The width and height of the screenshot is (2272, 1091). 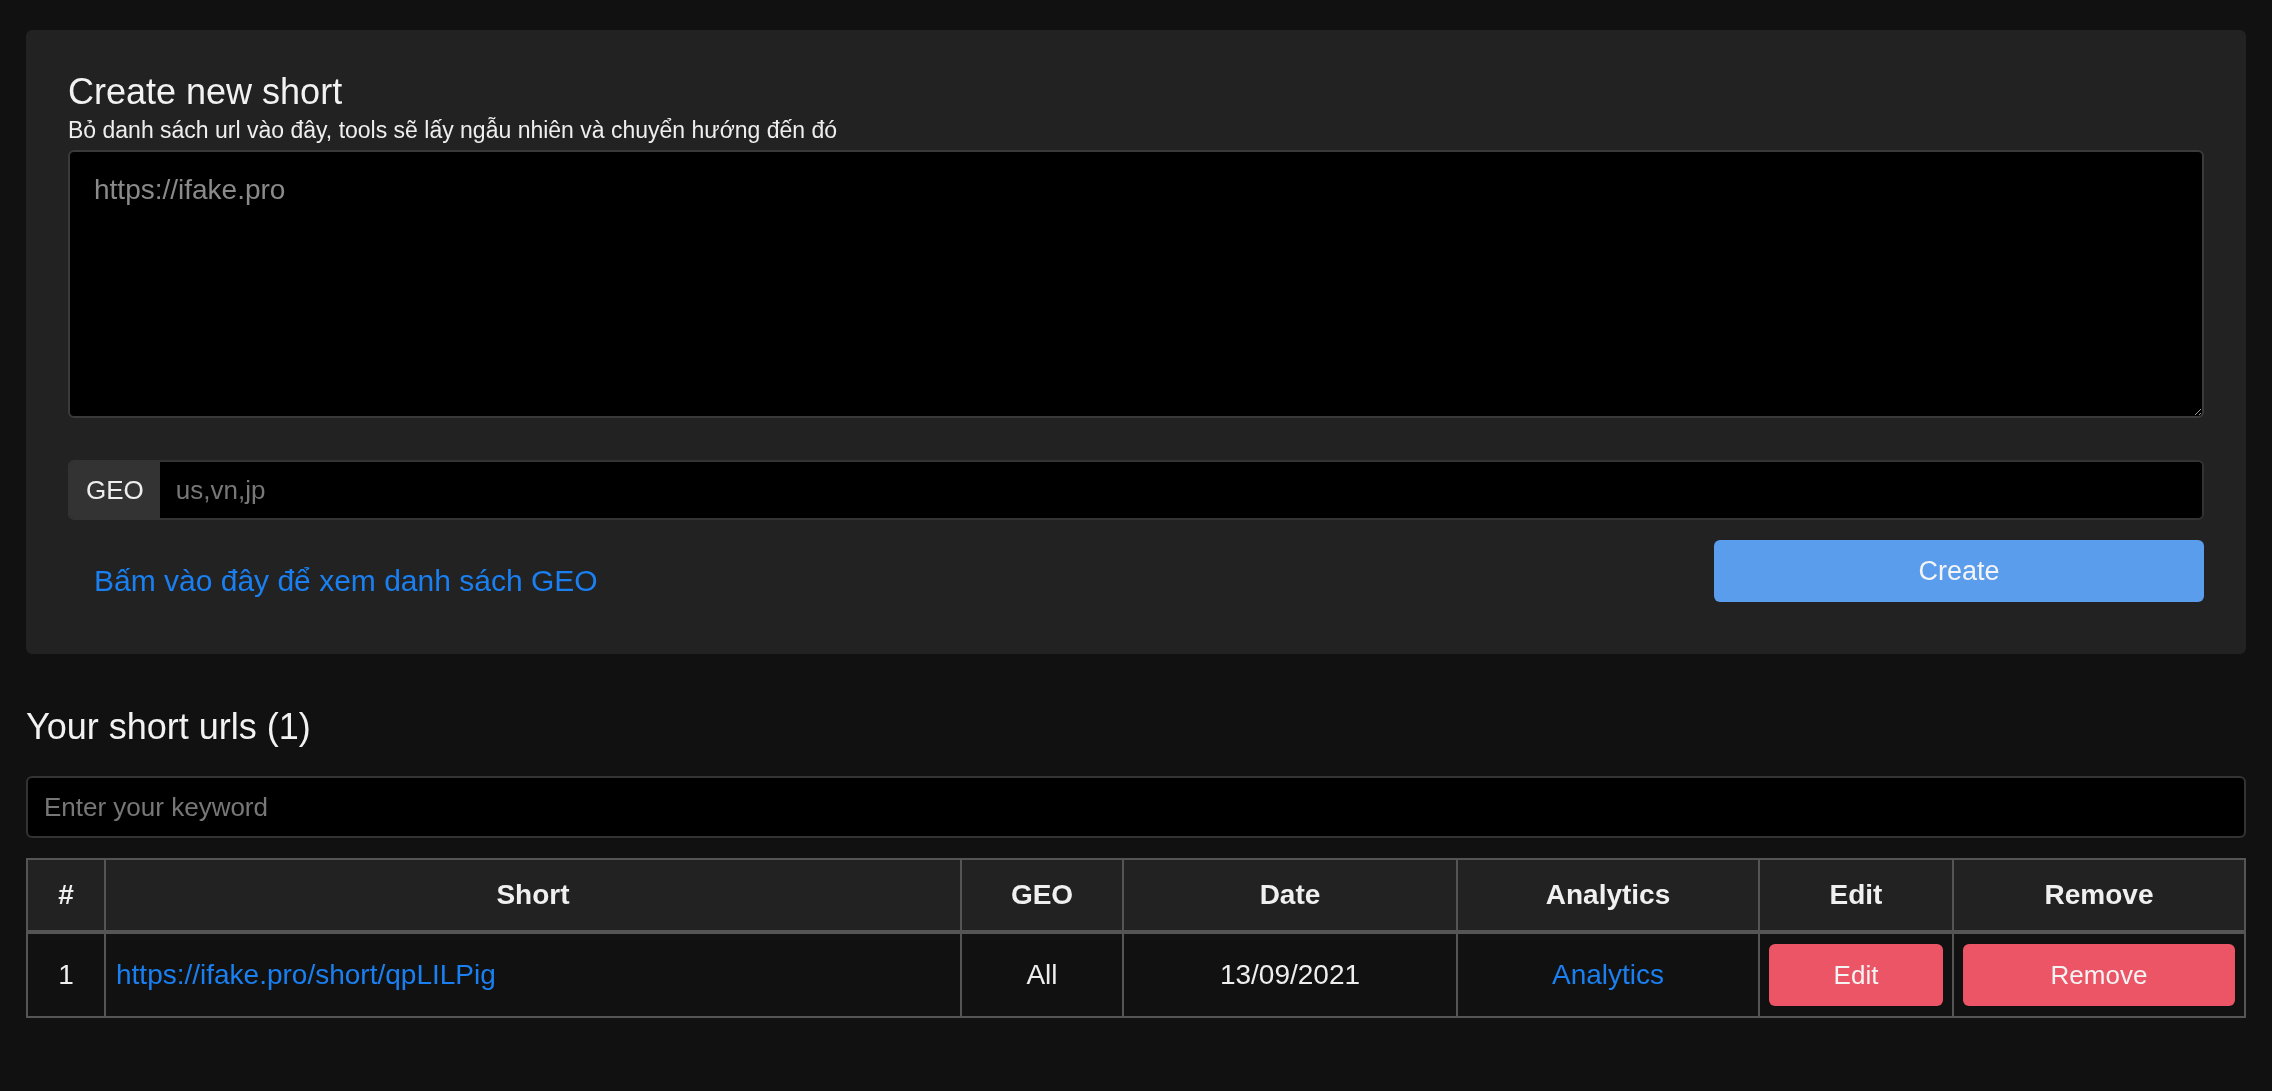 What do you see at coordinates (206, 92) in the screenshot?
I see `form-title: Create new short` at bounding box center [206, 92].